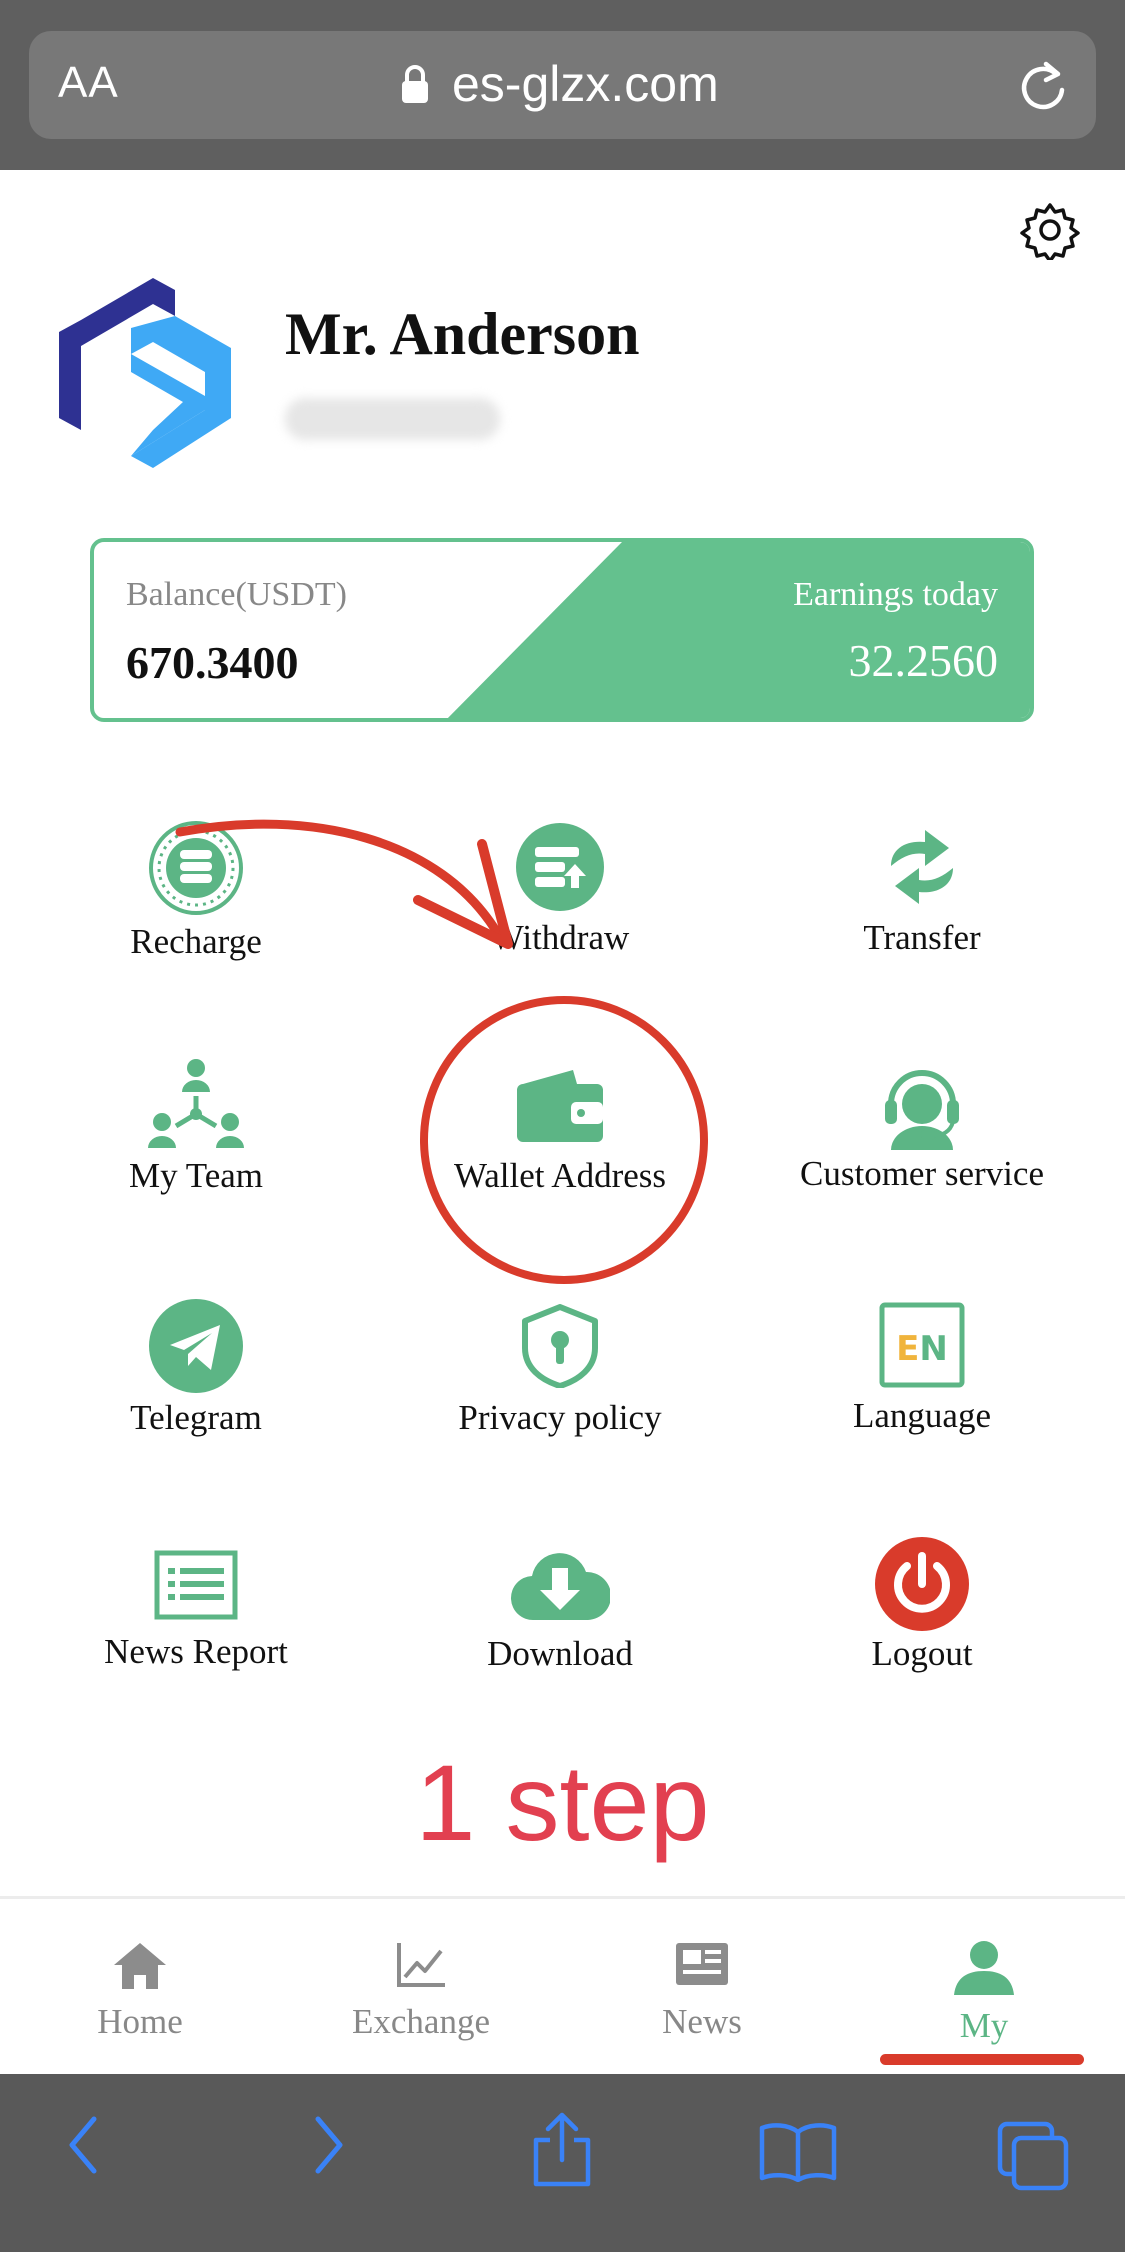 This screenshot has height=2252, width=1125. What do you see at coordinates (145, 373) in the screenshot?
I see `app-logo` at bounding box center [145, 373].